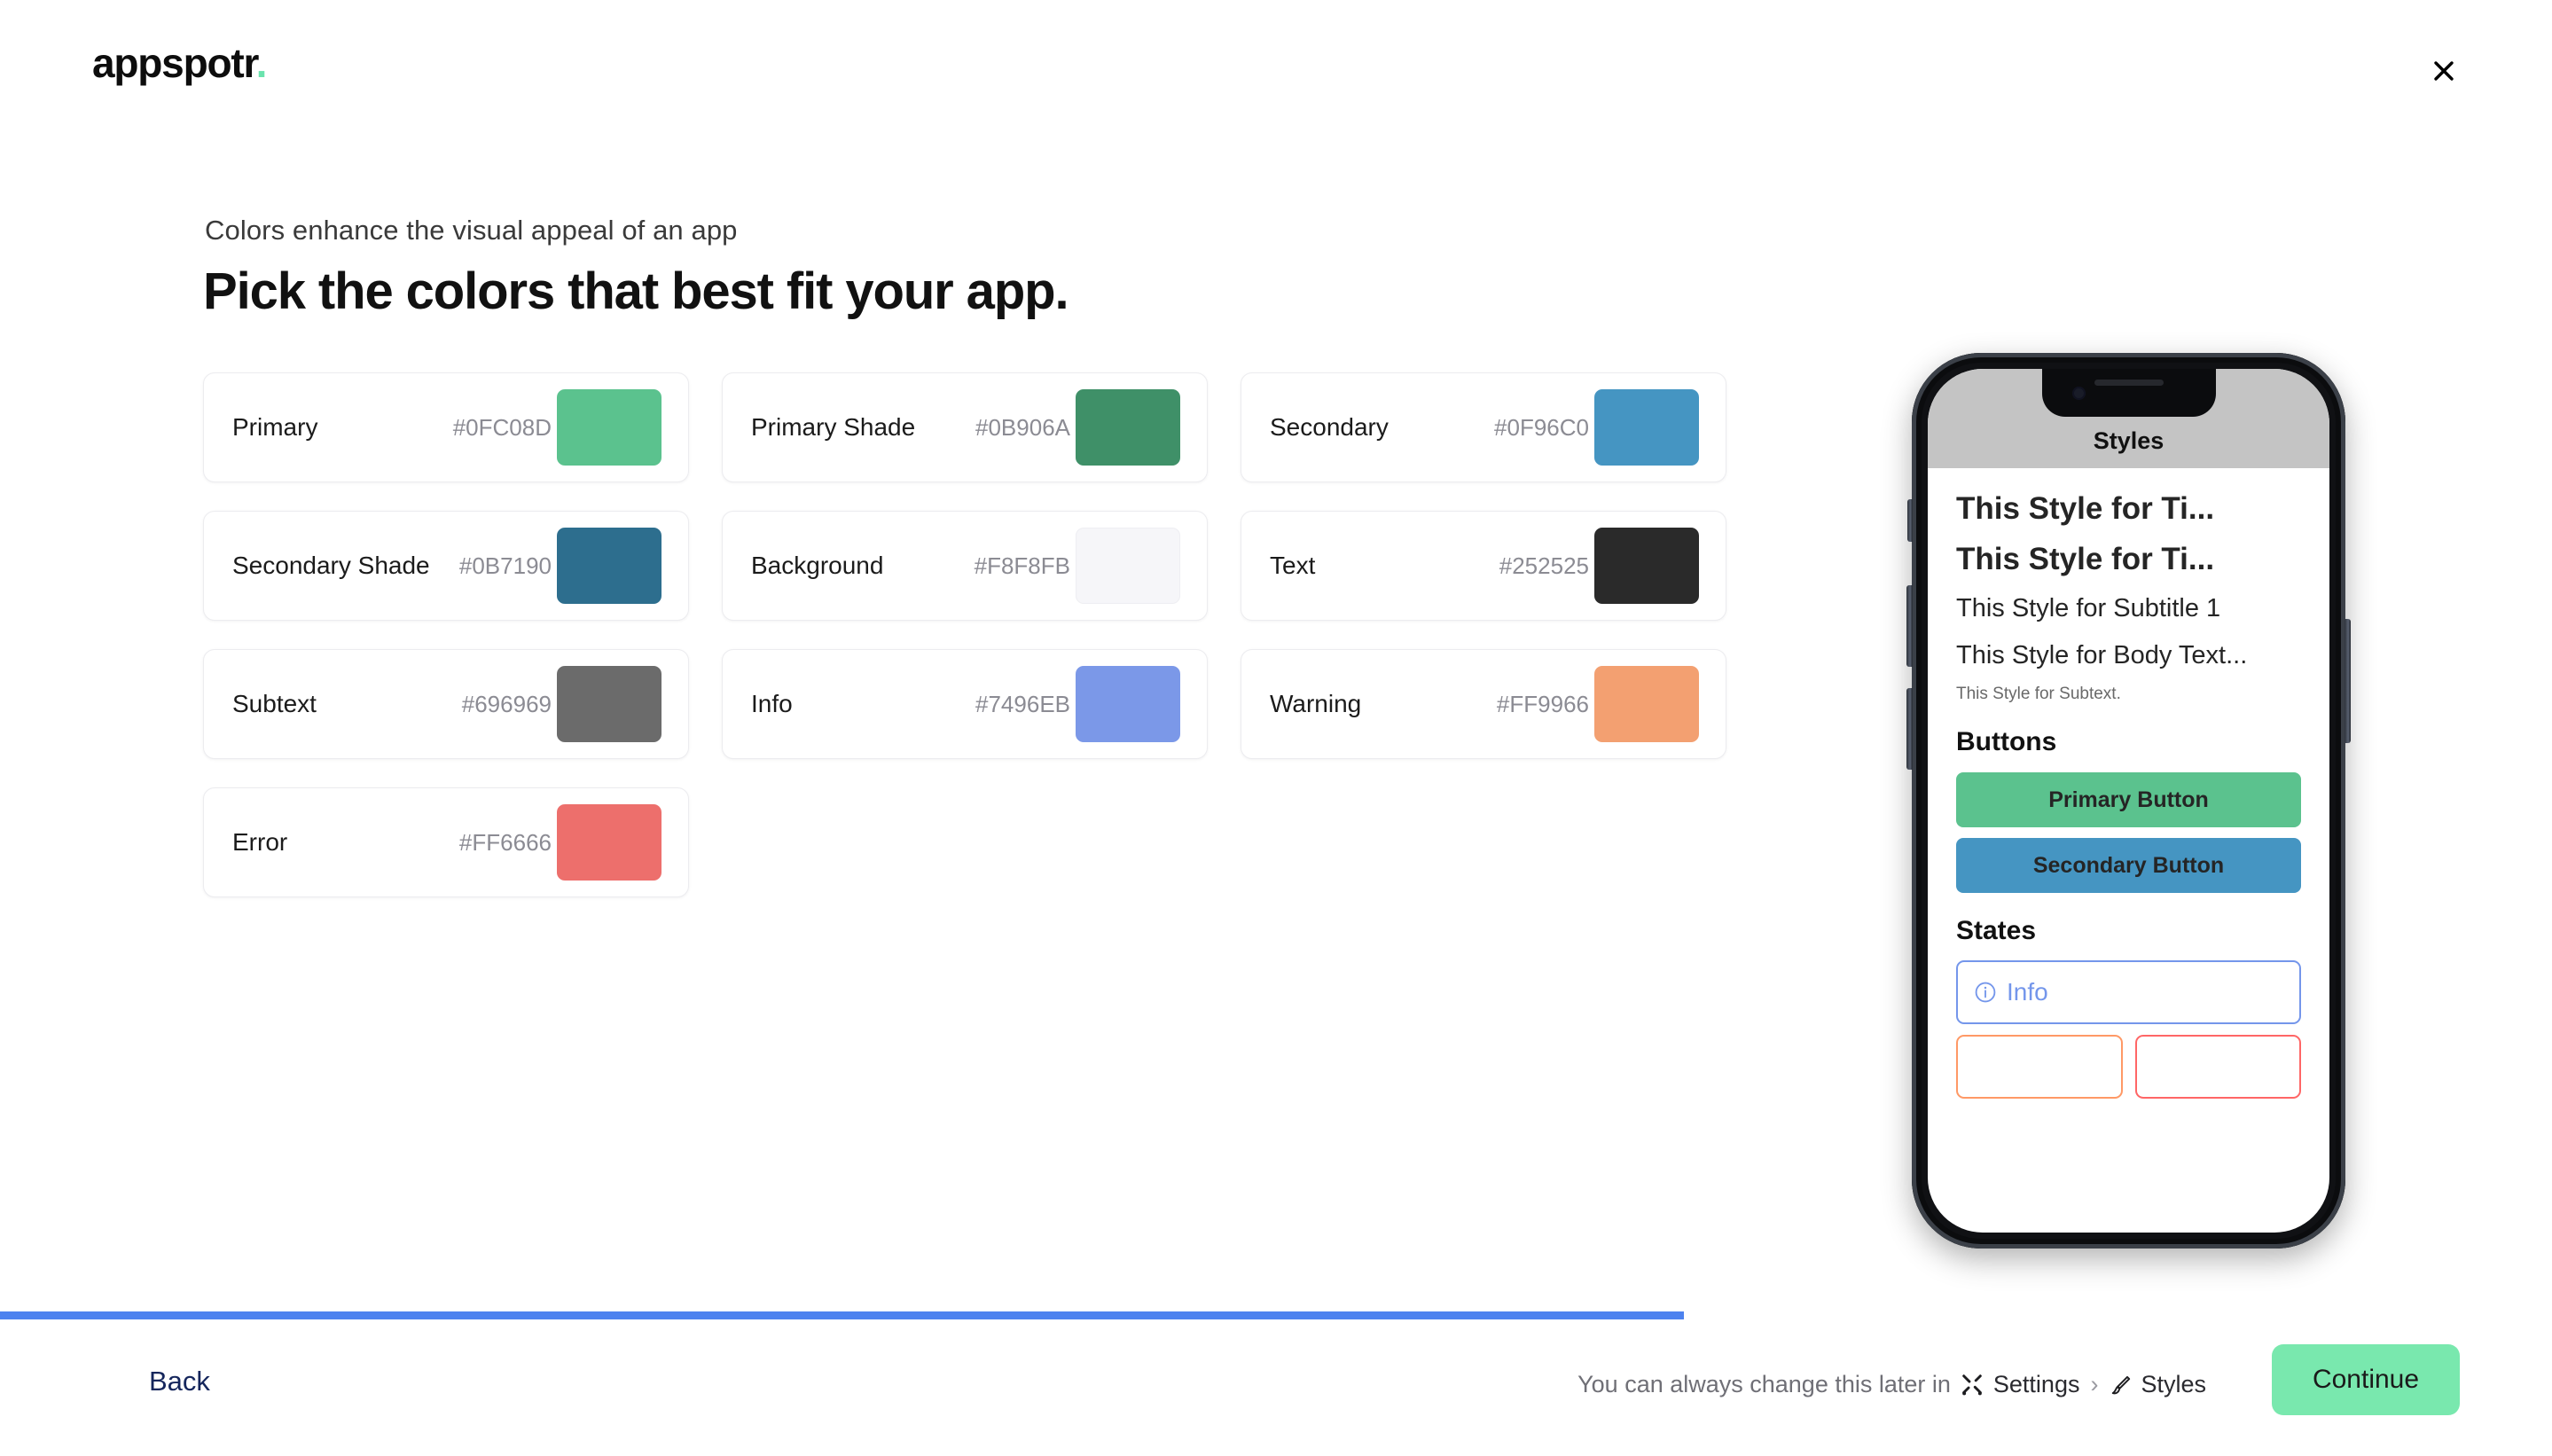  Describe the element at coordinates (2036, 1384) in the screenshot. I see `settings-link: Settings` at that location.